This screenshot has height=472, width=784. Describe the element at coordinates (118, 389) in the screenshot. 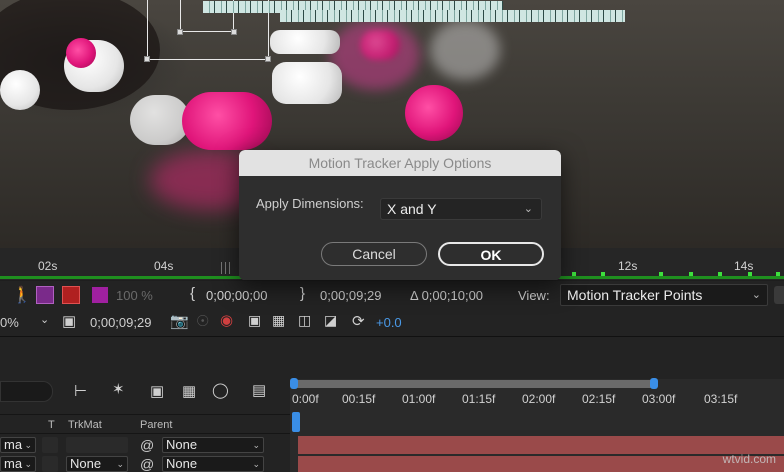

I see `draft-3d-icon: ✶` at that location.